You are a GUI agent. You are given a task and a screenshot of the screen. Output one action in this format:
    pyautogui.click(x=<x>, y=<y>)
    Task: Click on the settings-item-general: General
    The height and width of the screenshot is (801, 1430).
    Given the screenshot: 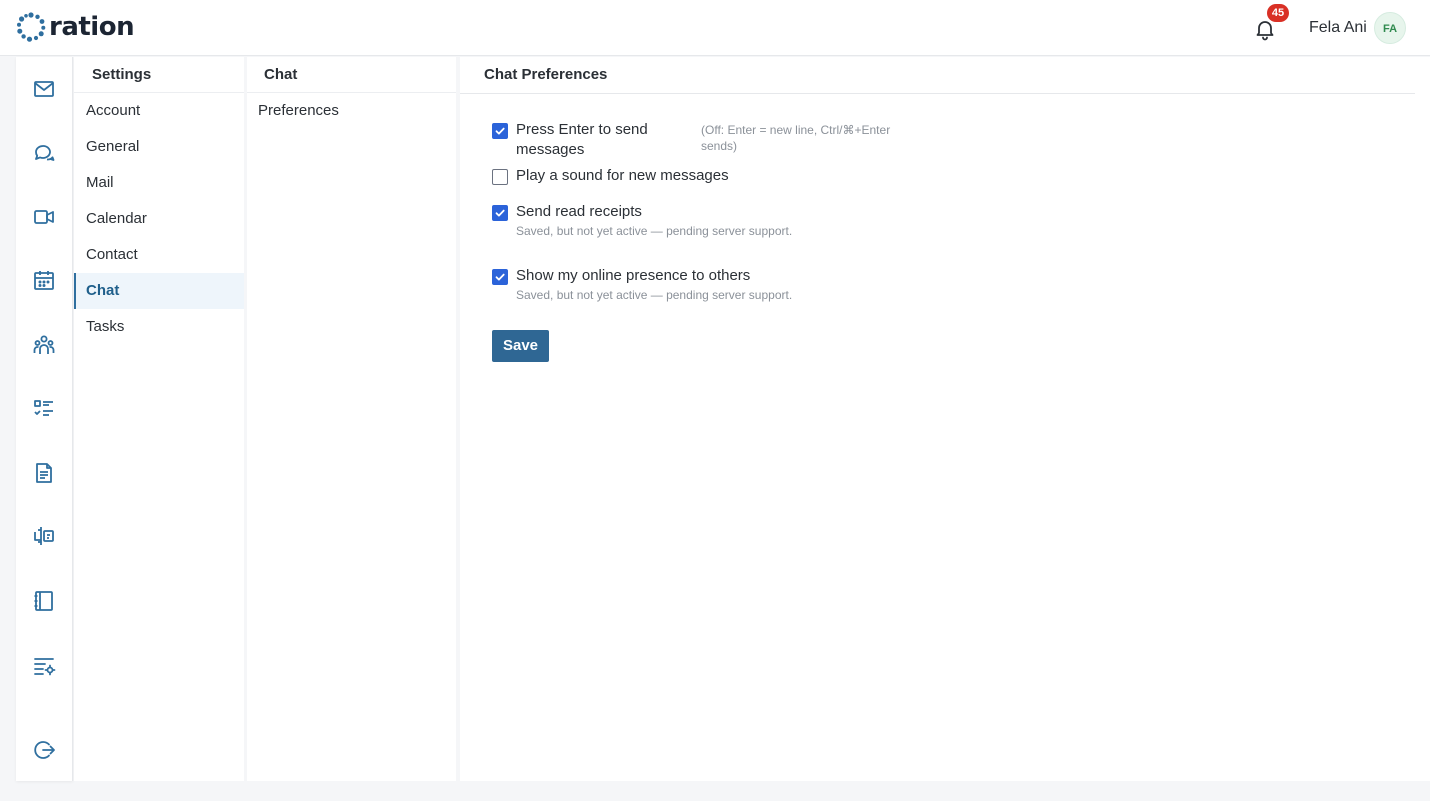 What is the action you would take?
    pyautogui.click(x=159, y=147)
    